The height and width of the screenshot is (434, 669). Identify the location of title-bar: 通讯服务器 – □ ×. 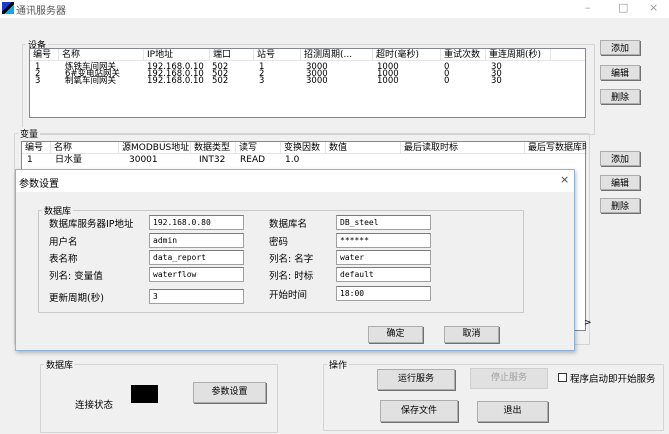
(334, 9).